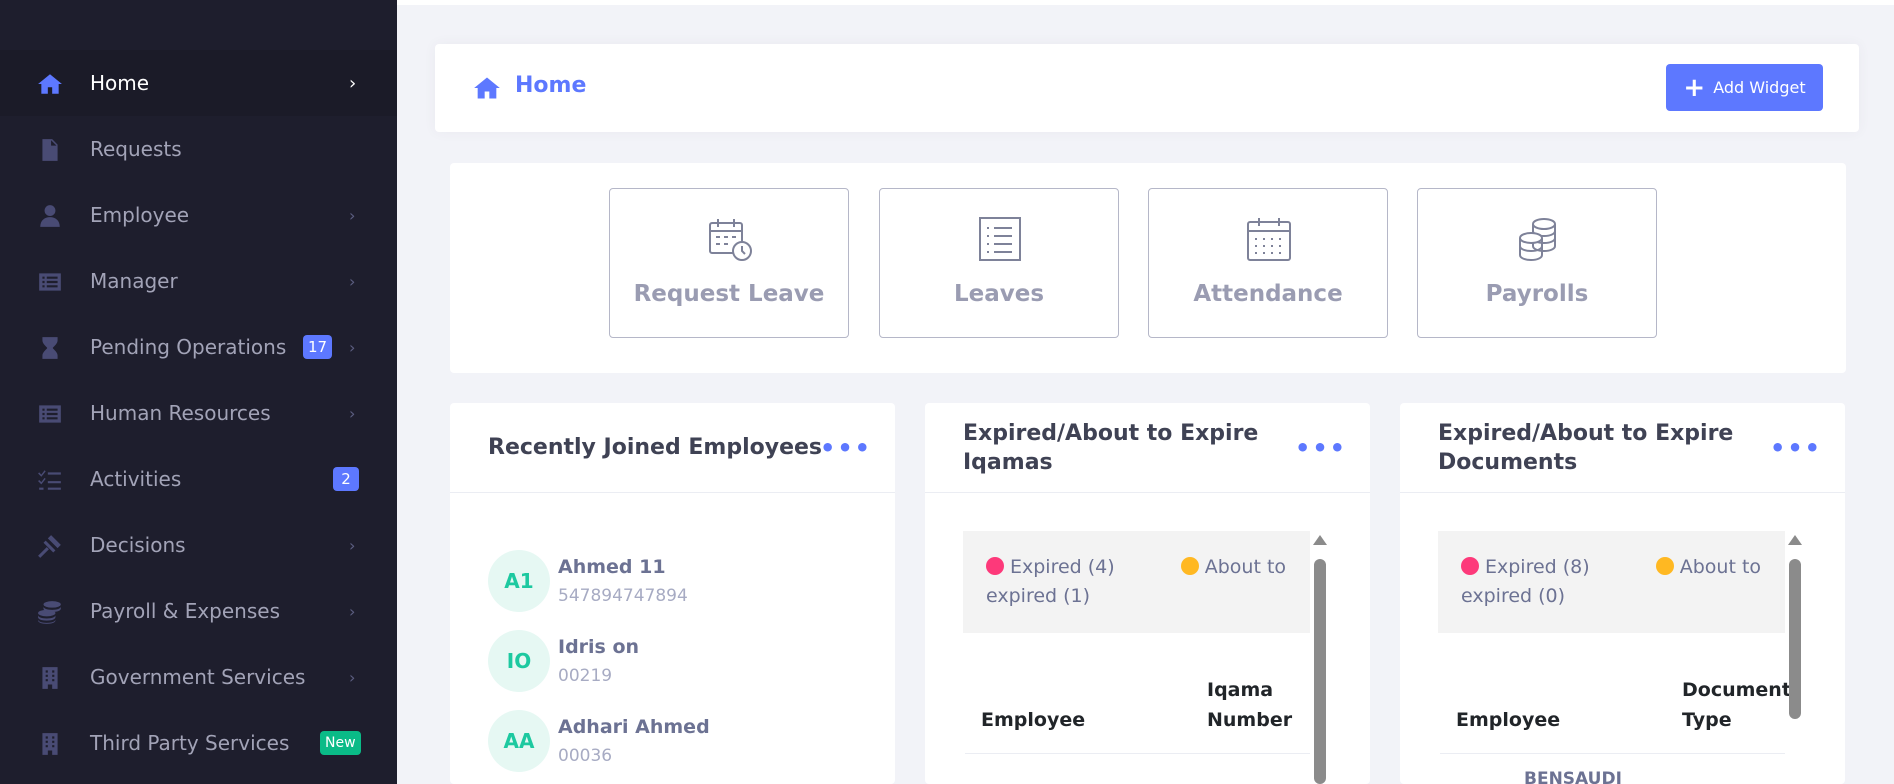 This screenshot has height=784, width=1894. Describe the element at coordinates (585, 756) in the screenshot. I see `employee-id: 00036` at that location.